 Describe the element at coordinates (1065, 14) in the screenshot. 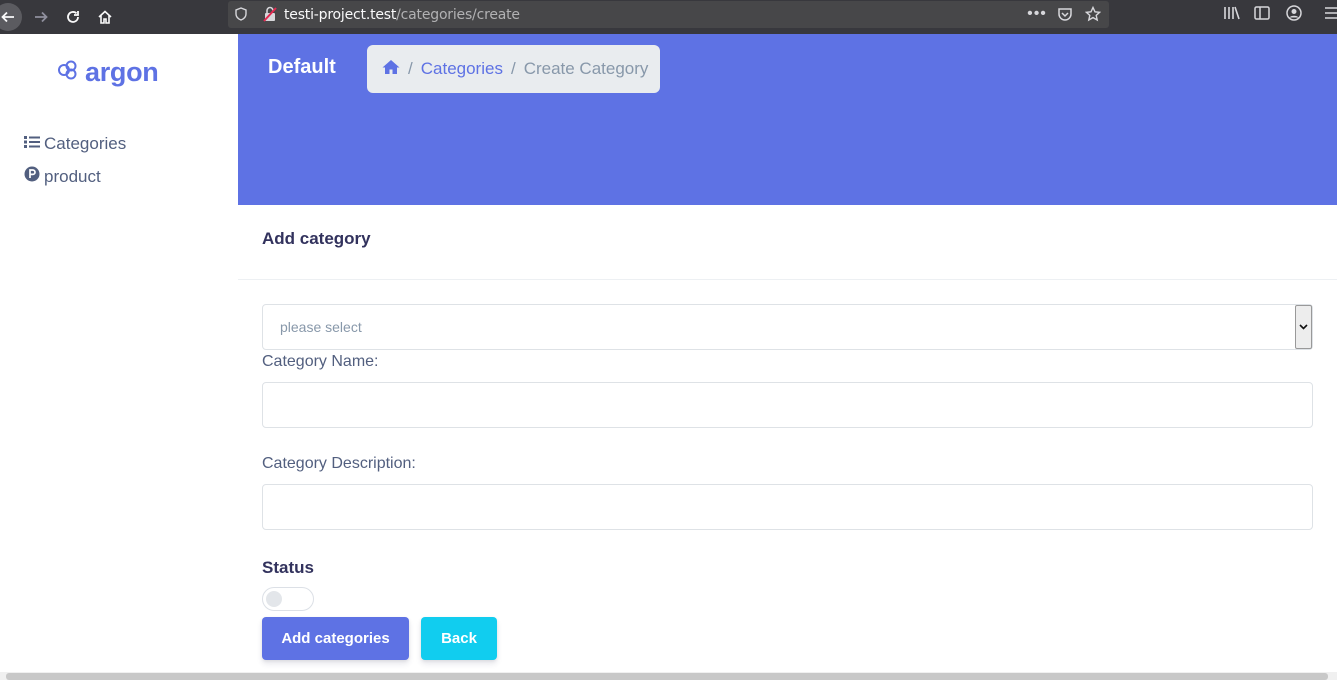

I see `pocket-icon` at that location.